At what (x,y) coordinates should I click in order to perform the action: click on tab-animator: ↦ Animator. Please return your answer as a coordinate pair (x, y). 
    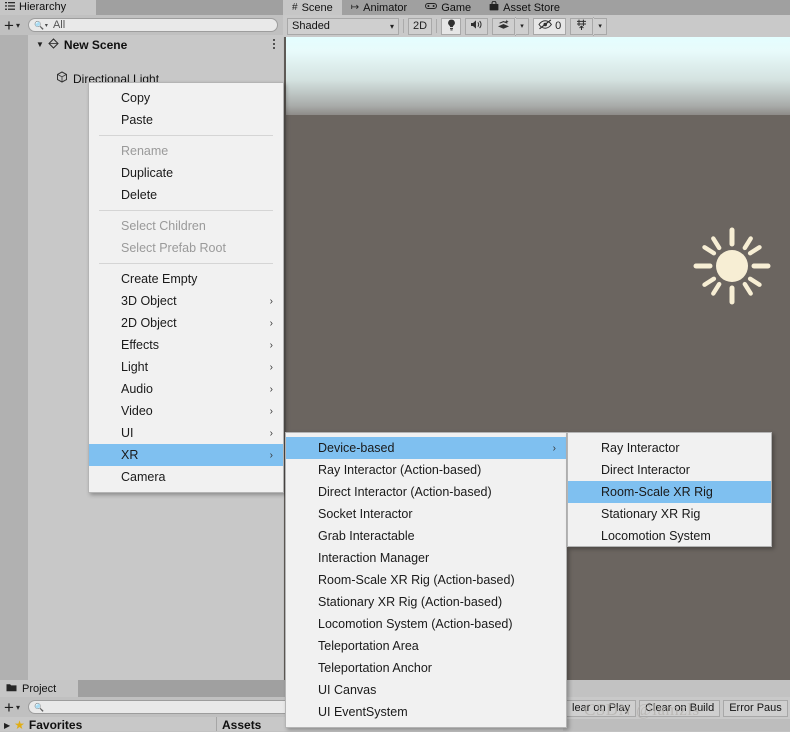
    Looking at the image, I should click on (379, 7).